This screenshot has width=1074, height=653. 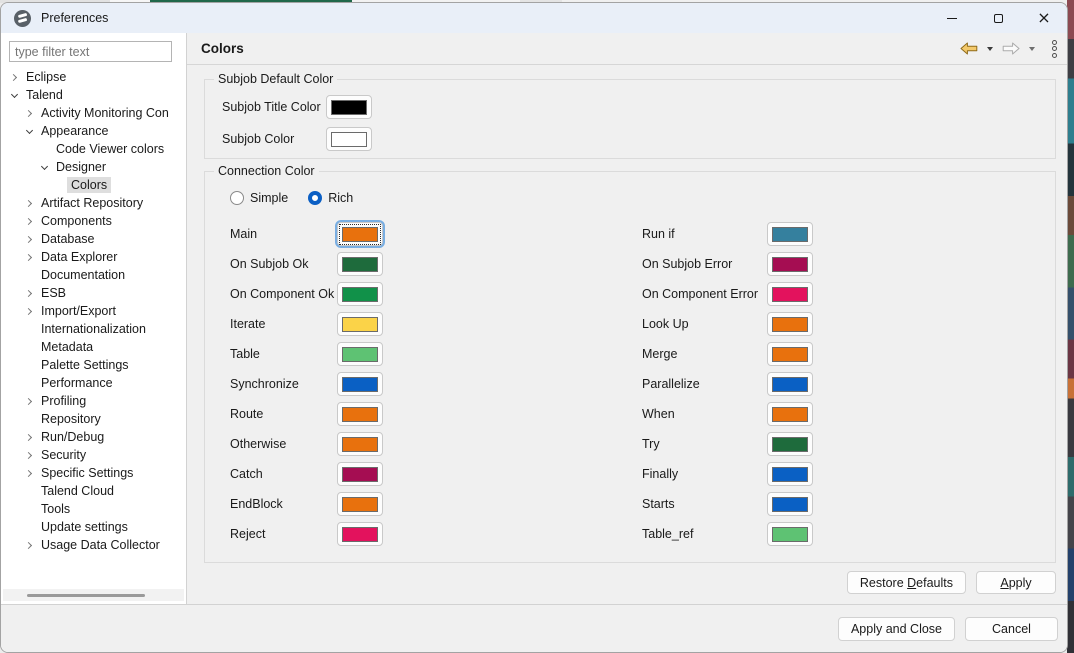 I want to click on color-row: Parallelize, so click(x=848, y=384).